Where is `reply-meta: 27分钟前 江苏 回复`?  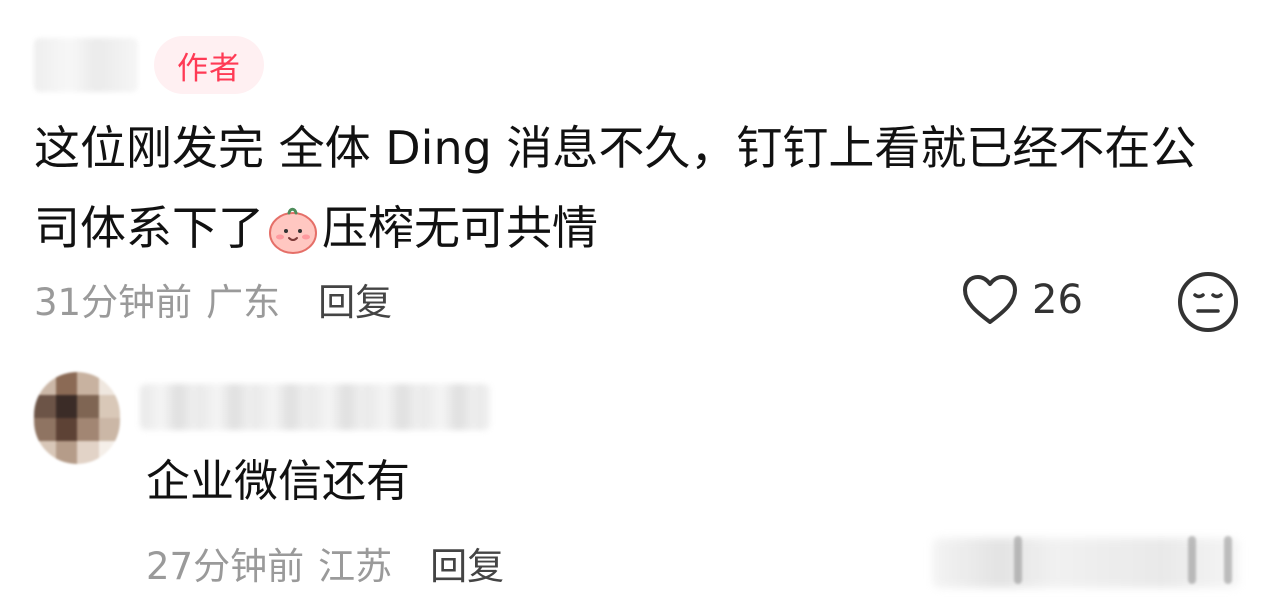
reply-meta: 27分钟前 江苏 回复 is located at coordinates (325, 563).